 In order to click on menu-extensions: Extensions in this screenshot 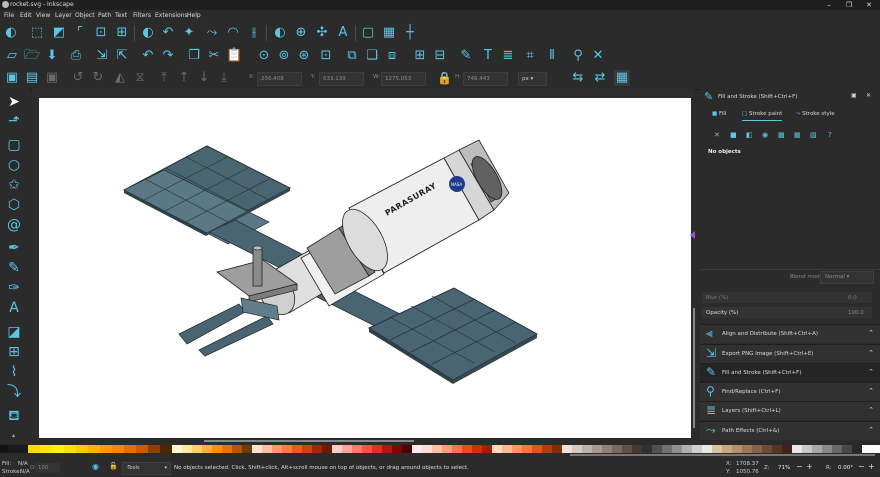, I will do `click(171, 15)`.